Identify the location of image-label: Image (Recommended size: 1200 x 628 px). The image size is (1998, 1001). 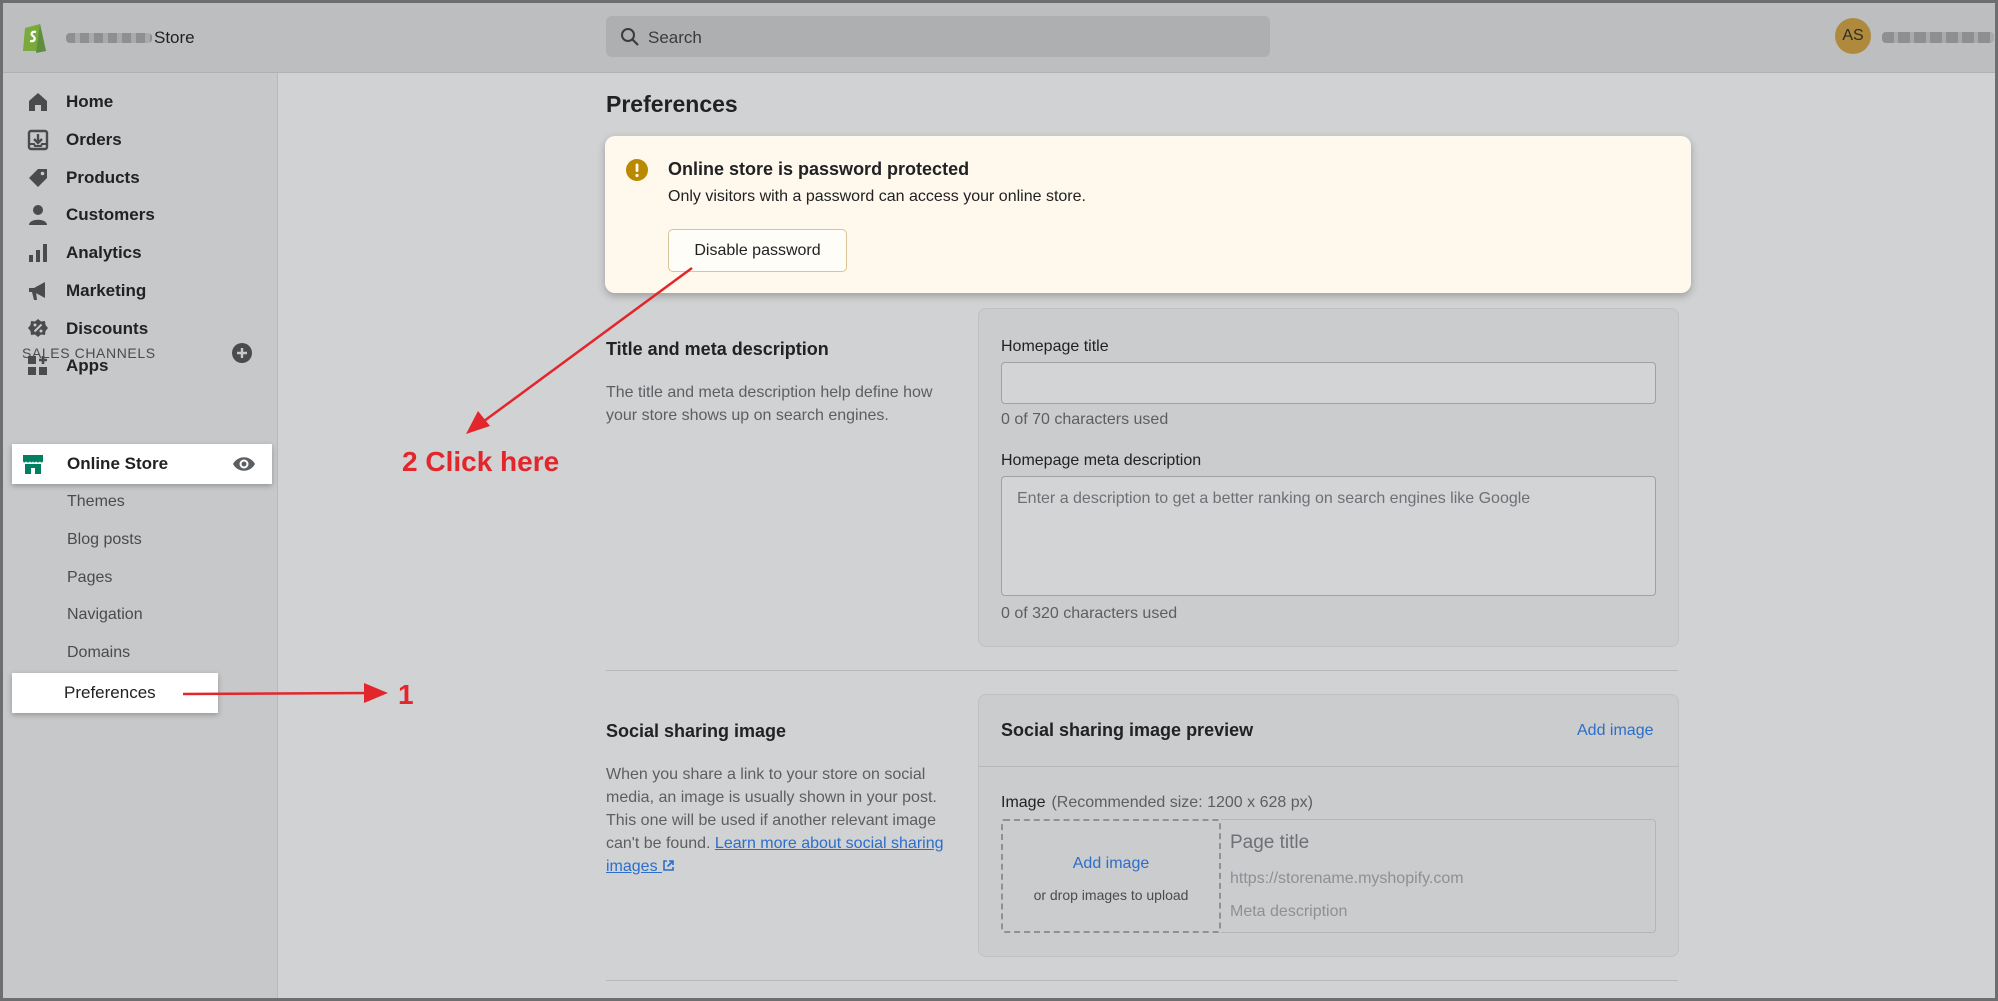
(1157, 803).